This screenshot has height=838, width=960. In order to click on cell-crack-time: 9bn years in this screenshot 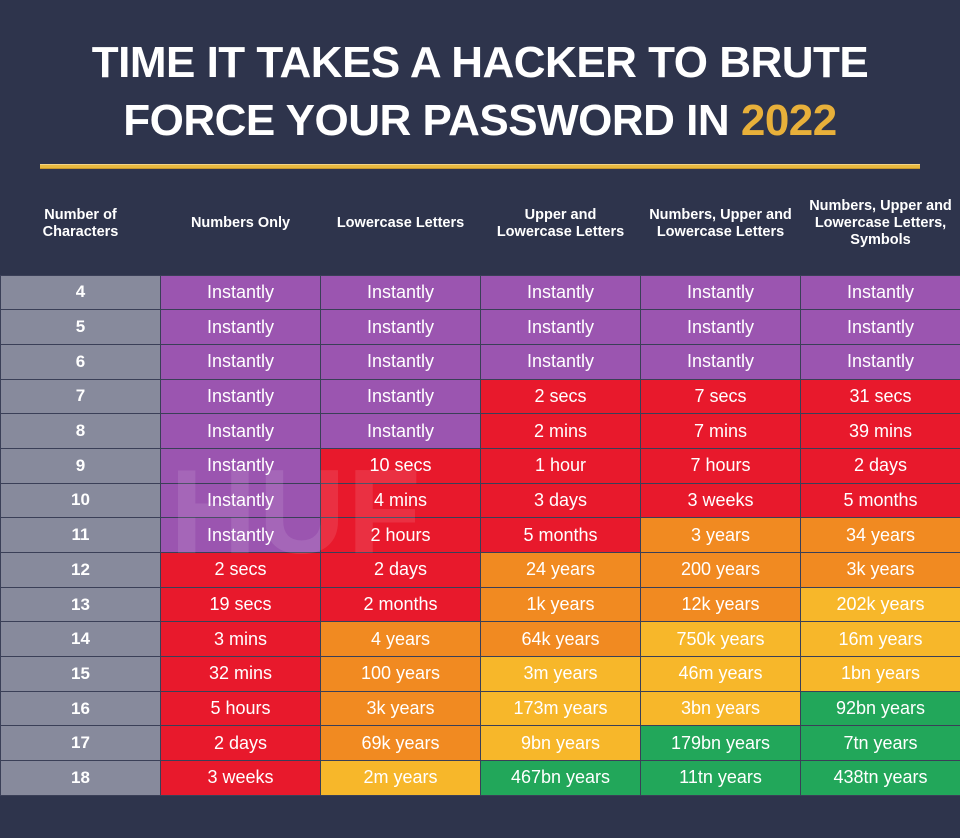, I will do `click(560, 743)`.